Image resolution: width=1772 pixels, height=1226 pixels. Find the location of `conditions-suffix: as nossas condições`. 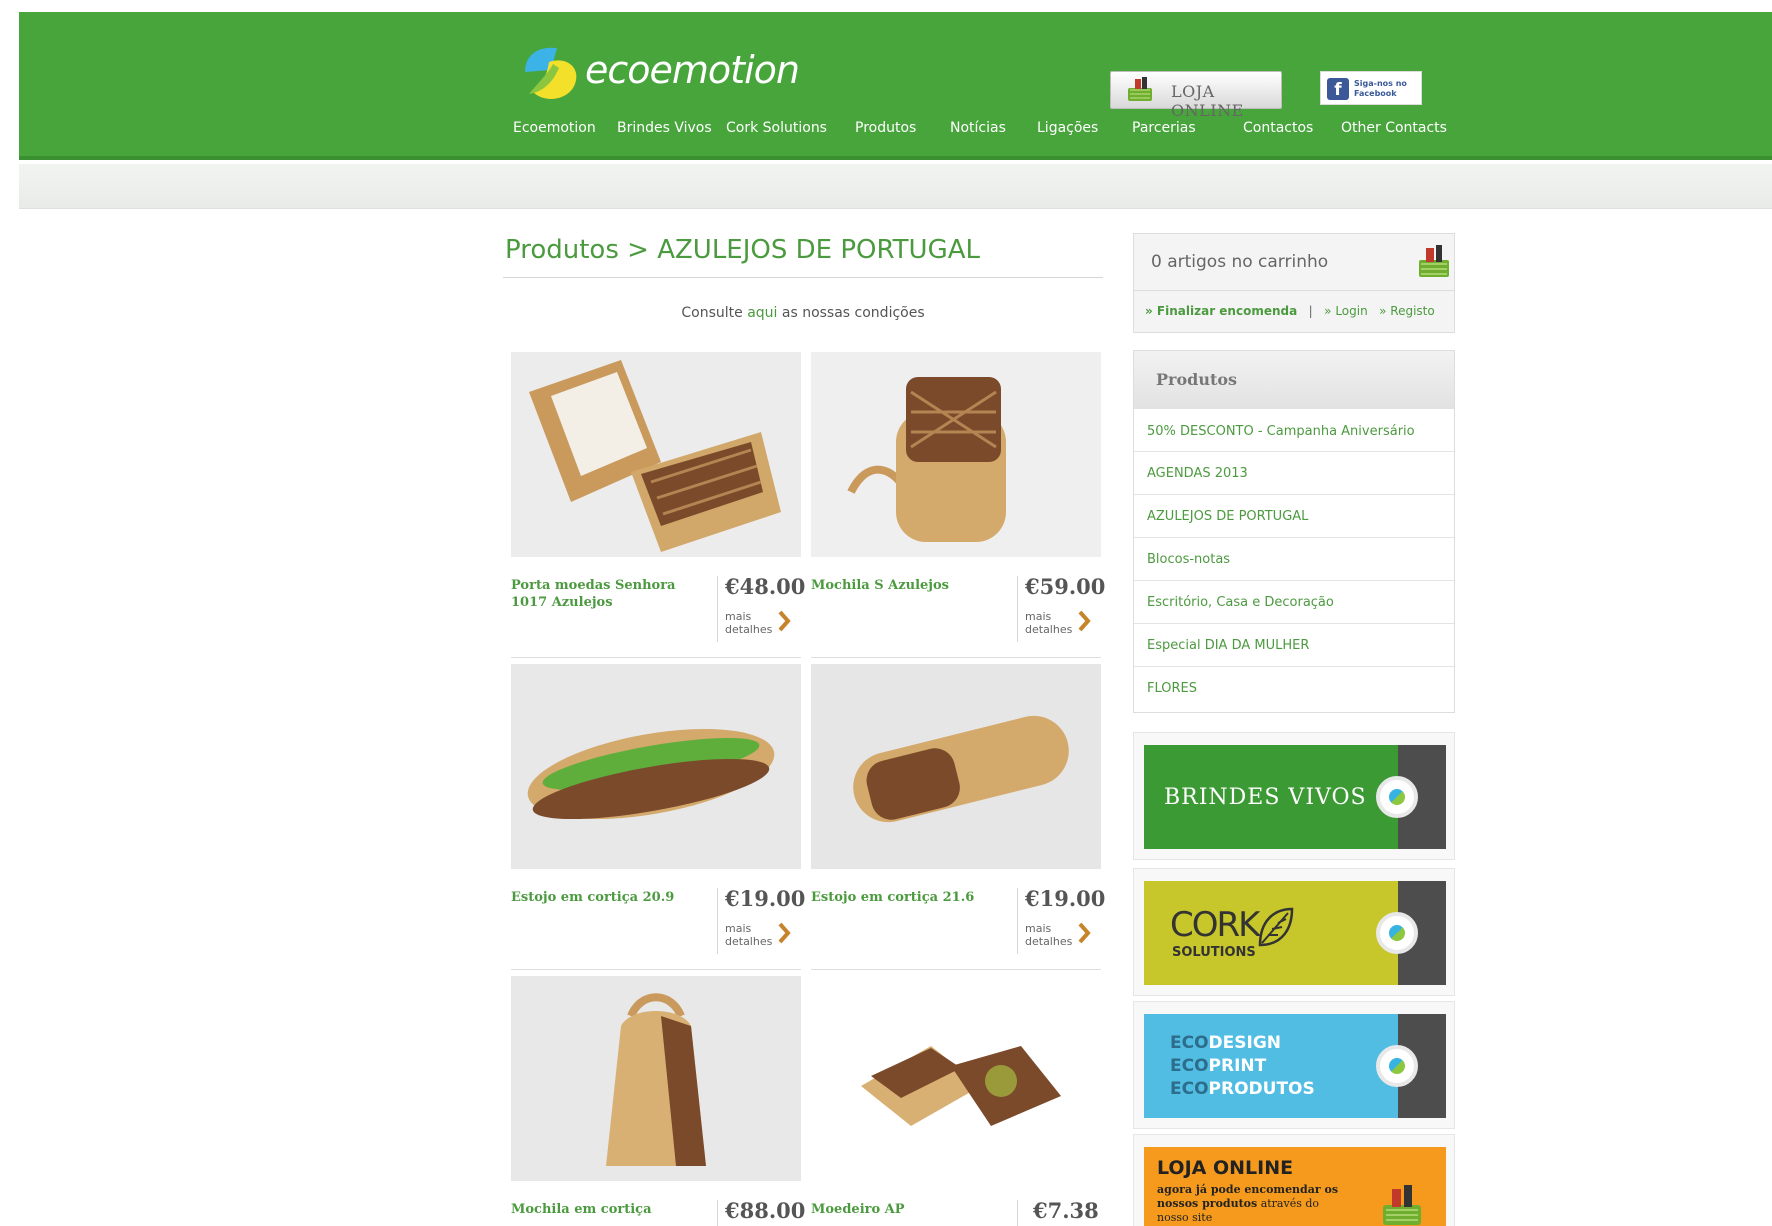

conditions-suffix: as nossas condições is located at coordinates (851, 313).